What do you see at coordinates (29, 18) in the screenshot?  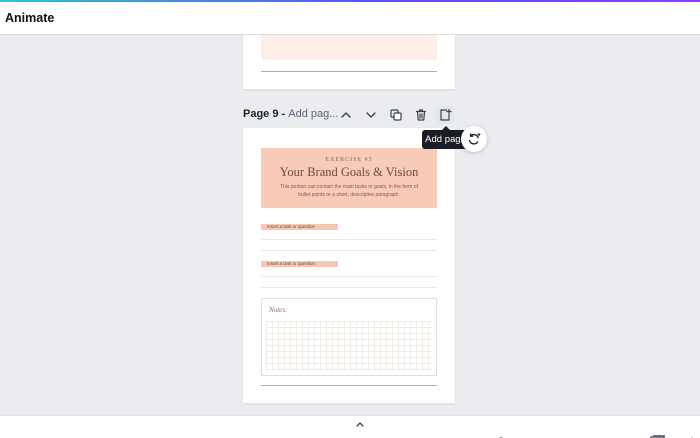 I see `animate-button: Animate` at bounding box center [29, 18].